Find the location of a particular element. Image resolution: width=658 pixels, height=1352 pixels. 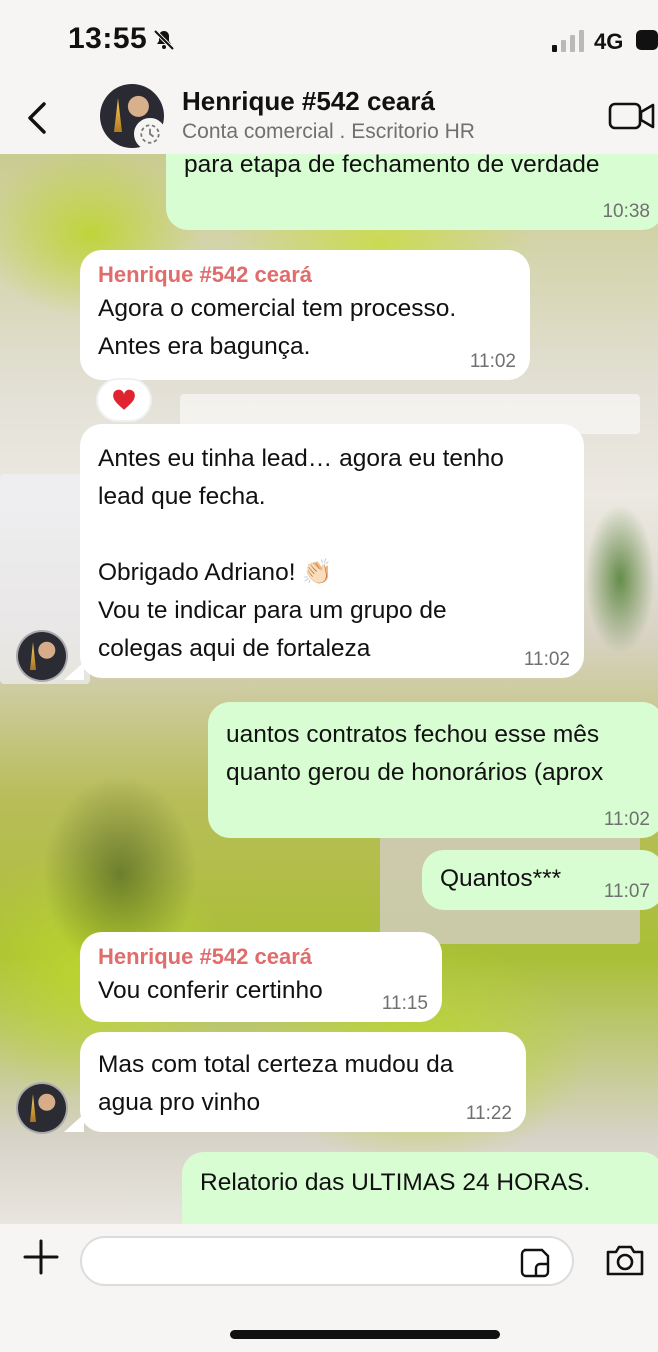

status-bar: 13:55 4G is located at coordinates (329, 39).